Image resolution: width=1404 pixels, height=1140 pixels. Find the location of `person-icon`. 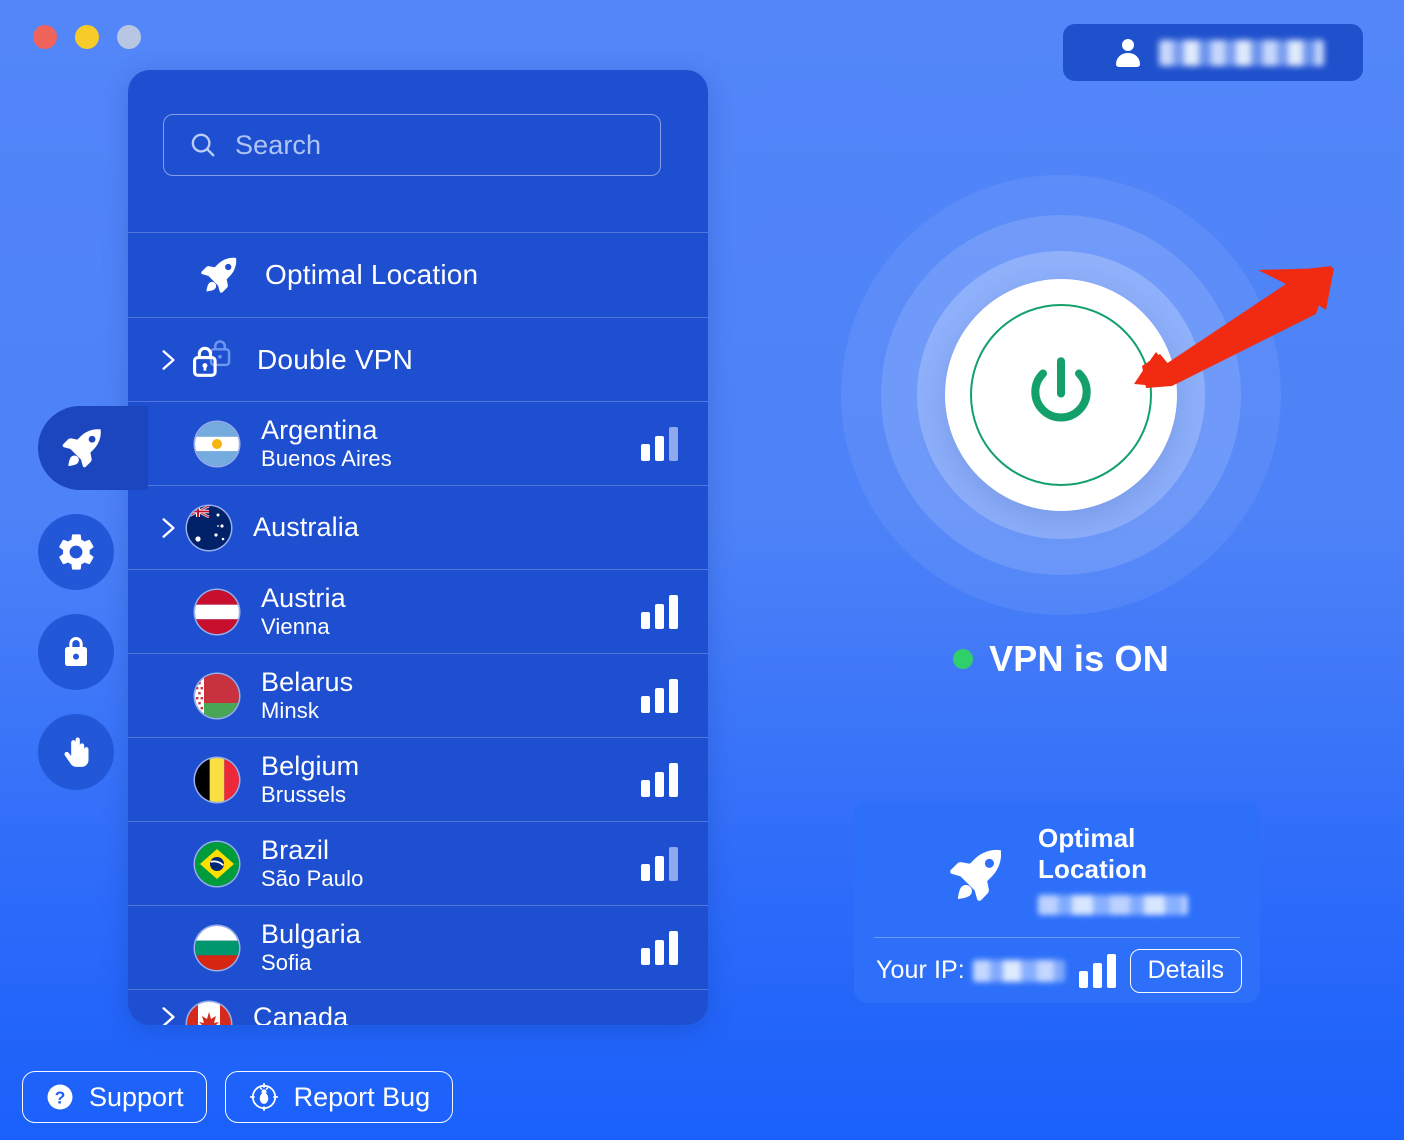

person-icon is located at coordinates (1128, 52).